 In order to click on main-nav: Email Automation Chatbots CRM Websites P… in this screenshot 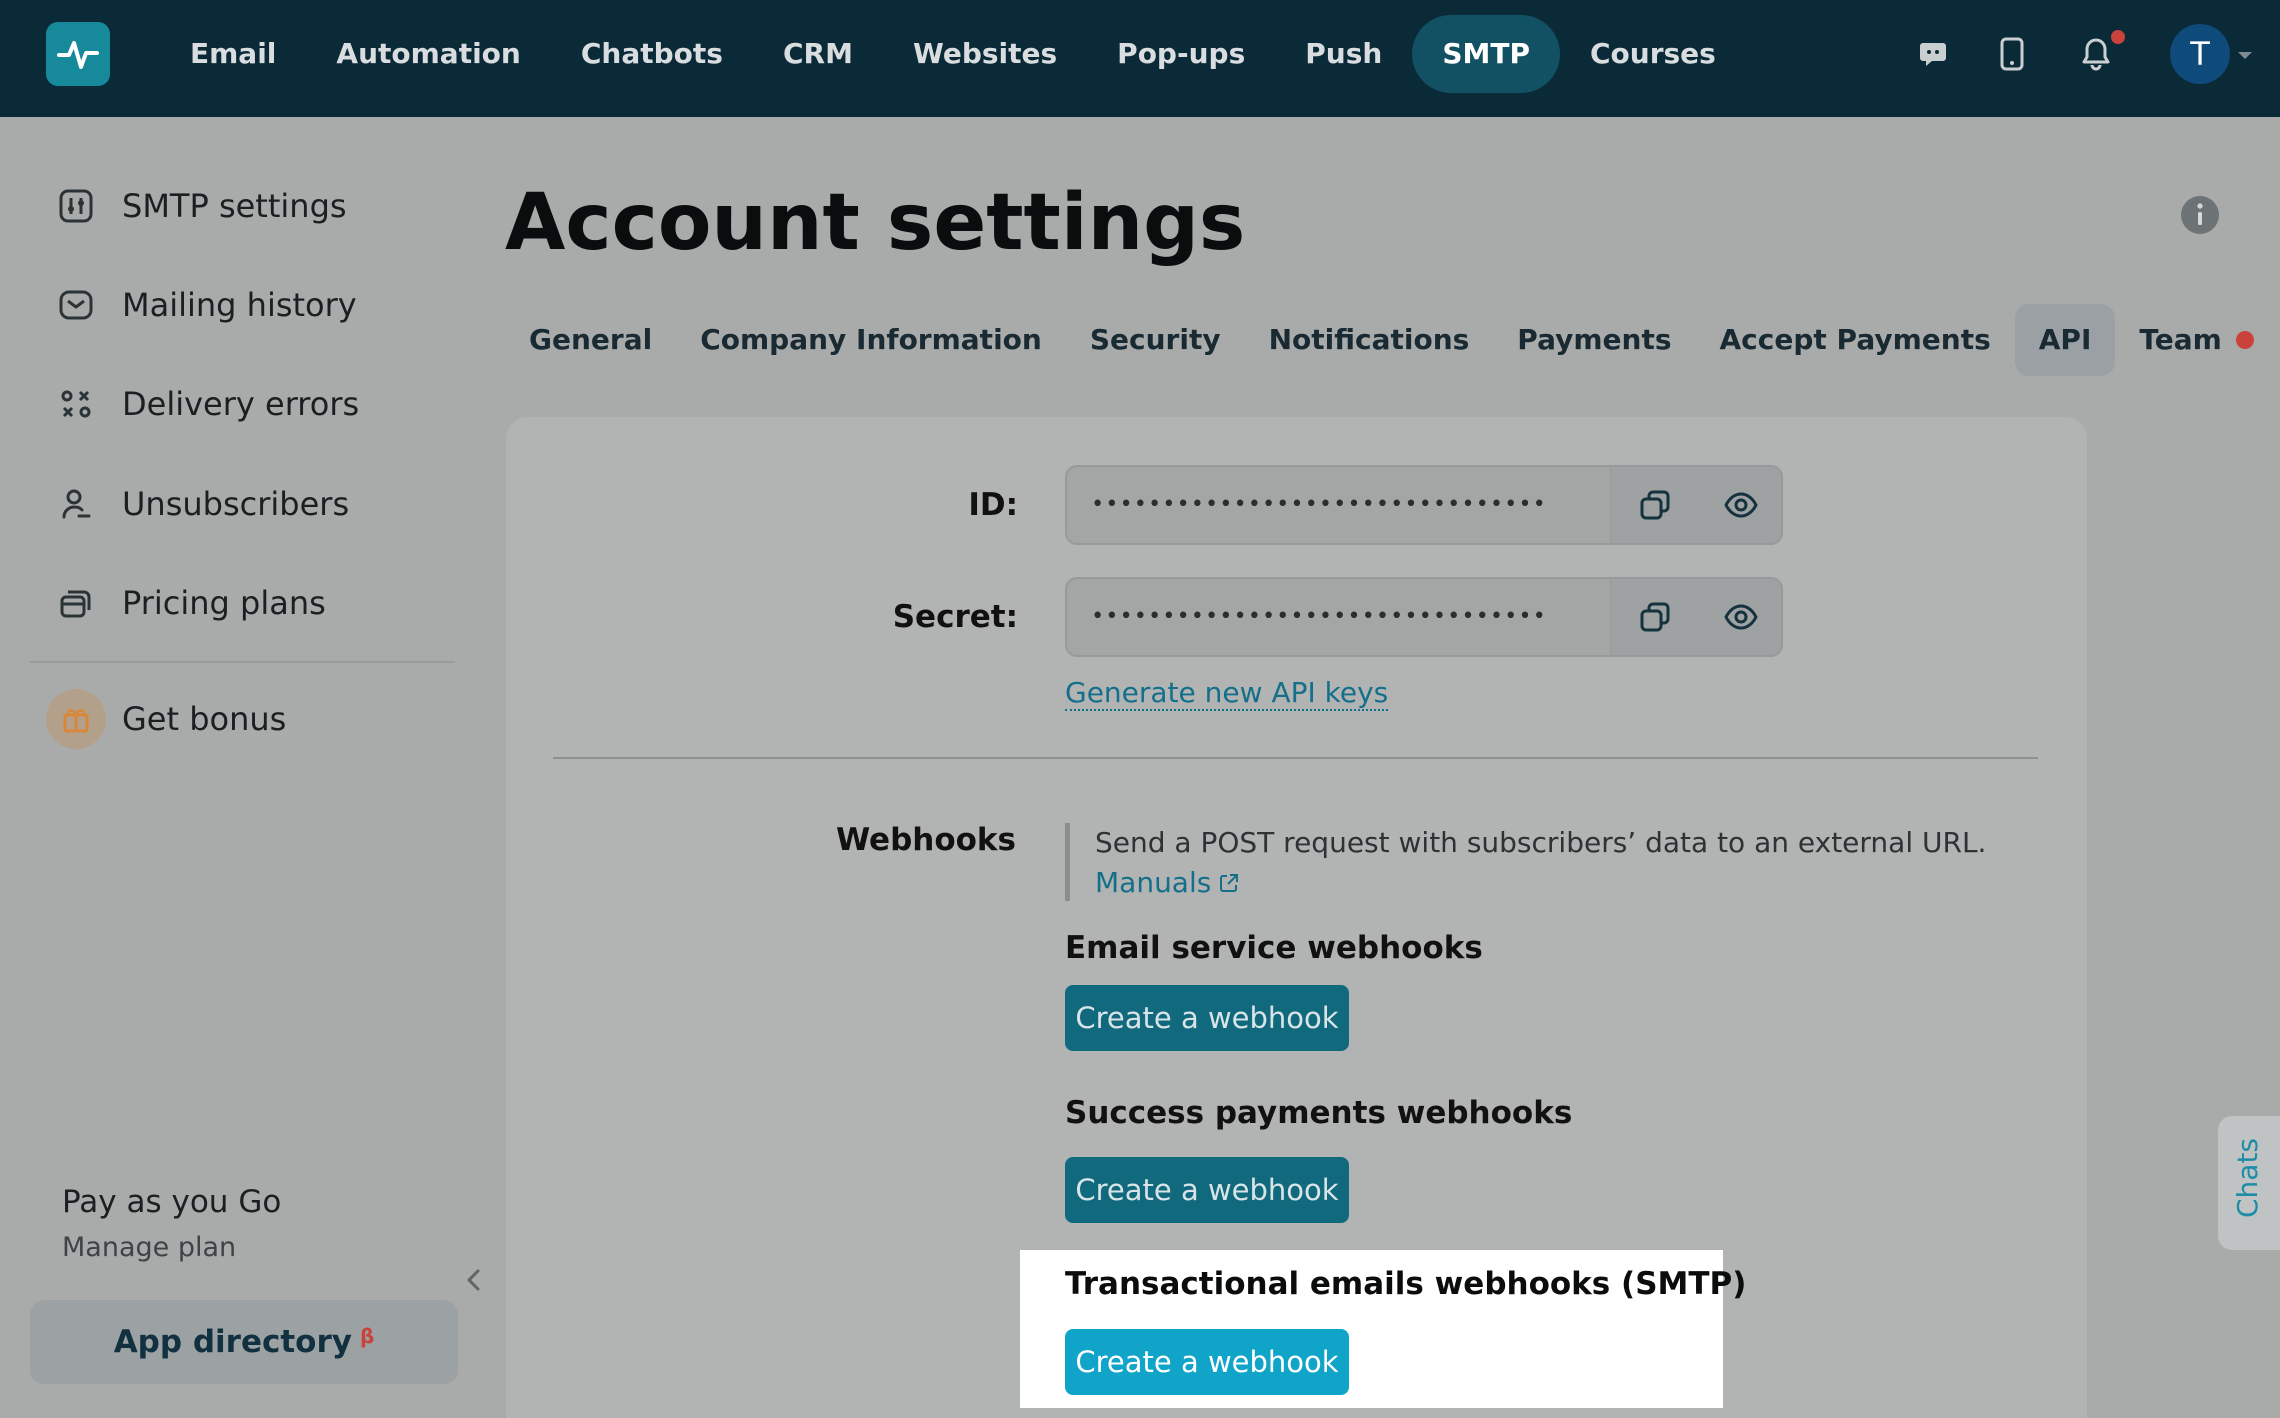, I will do `click(953, 54)`.